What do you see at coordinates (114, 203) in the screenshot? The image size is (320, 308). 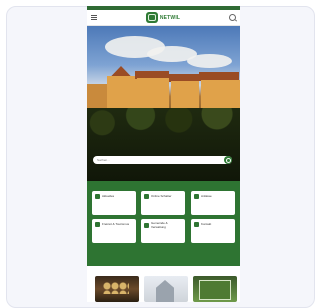 I see `quick-link-tile: Aktuelles` at bounding box center [114, 203].